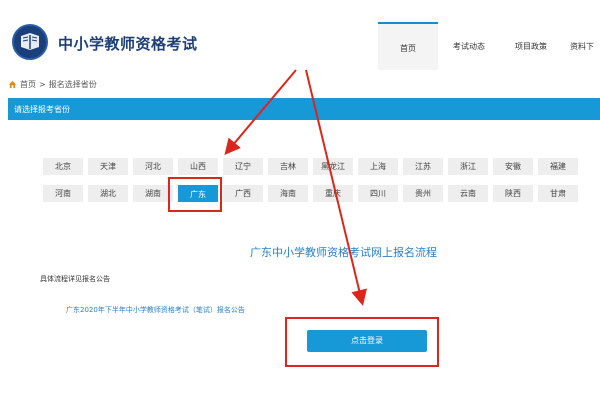 The image size is (600, 400). I want to click on top-nav: 首页 考试动态 项目政策 资料下, so click(489, 46).